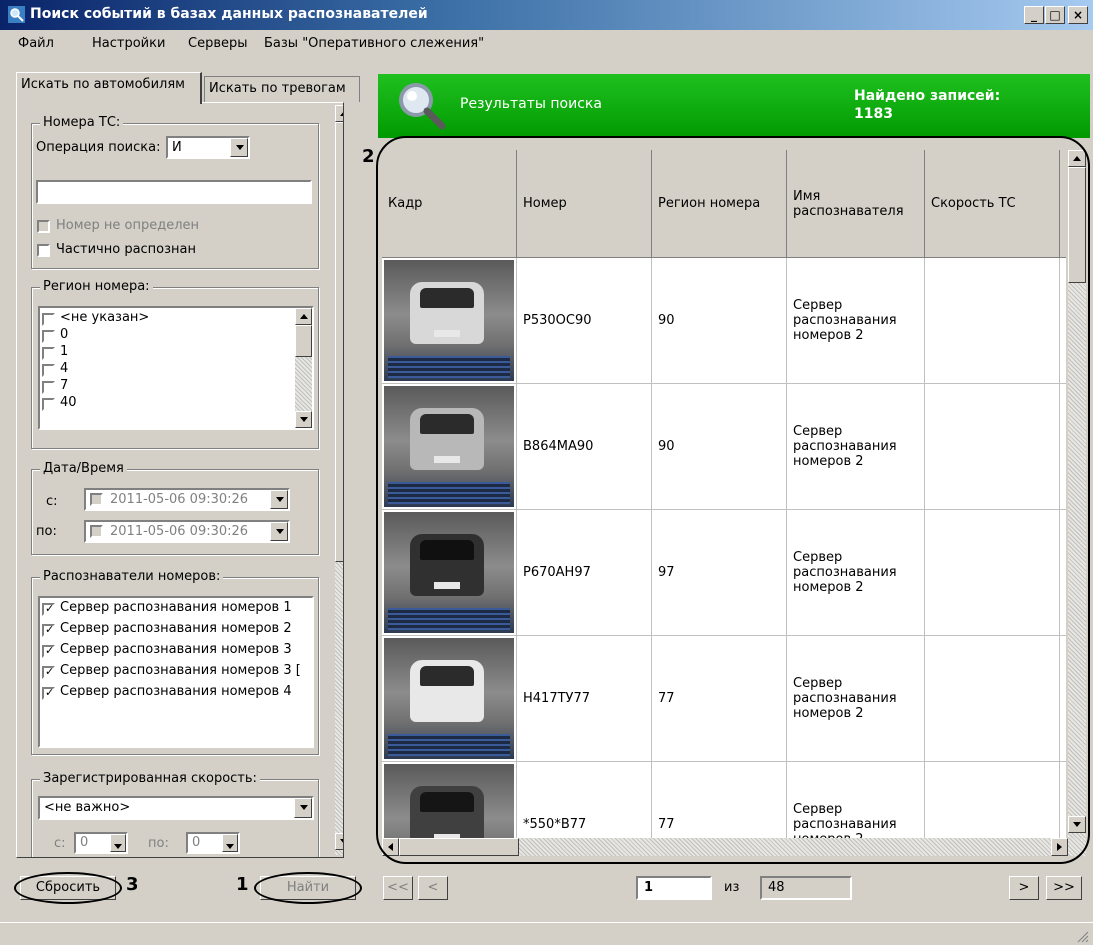 The image size is (1093, 945). Describe the element at coordinates (242, 884) in the screenshot. I see `callout-1: 1` at that location.